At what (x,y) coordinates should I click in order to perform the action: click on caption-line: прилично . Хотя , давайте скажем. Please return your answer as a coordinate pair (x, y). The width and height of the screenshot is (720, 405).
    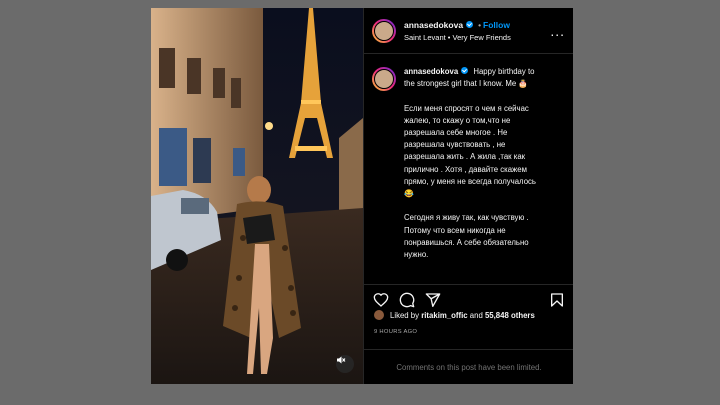
    Looking at the image, I should click on (465, 169).